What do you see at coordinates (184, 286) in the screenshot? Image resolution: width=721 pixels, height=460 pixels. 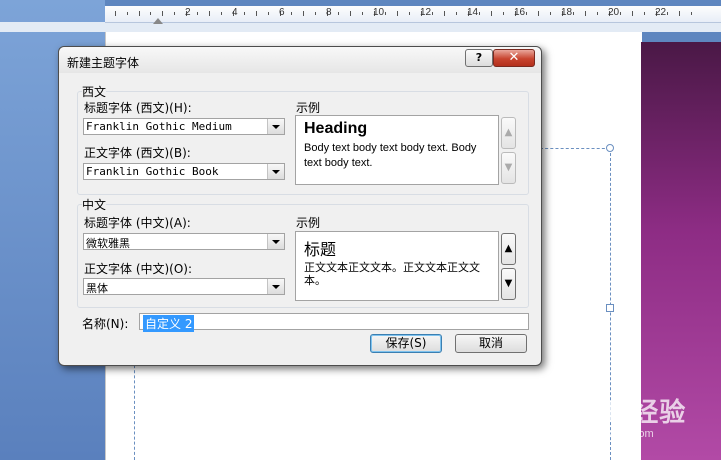 I see `chinese-body-font-select: 黑体` at bounding box center [184, 286].